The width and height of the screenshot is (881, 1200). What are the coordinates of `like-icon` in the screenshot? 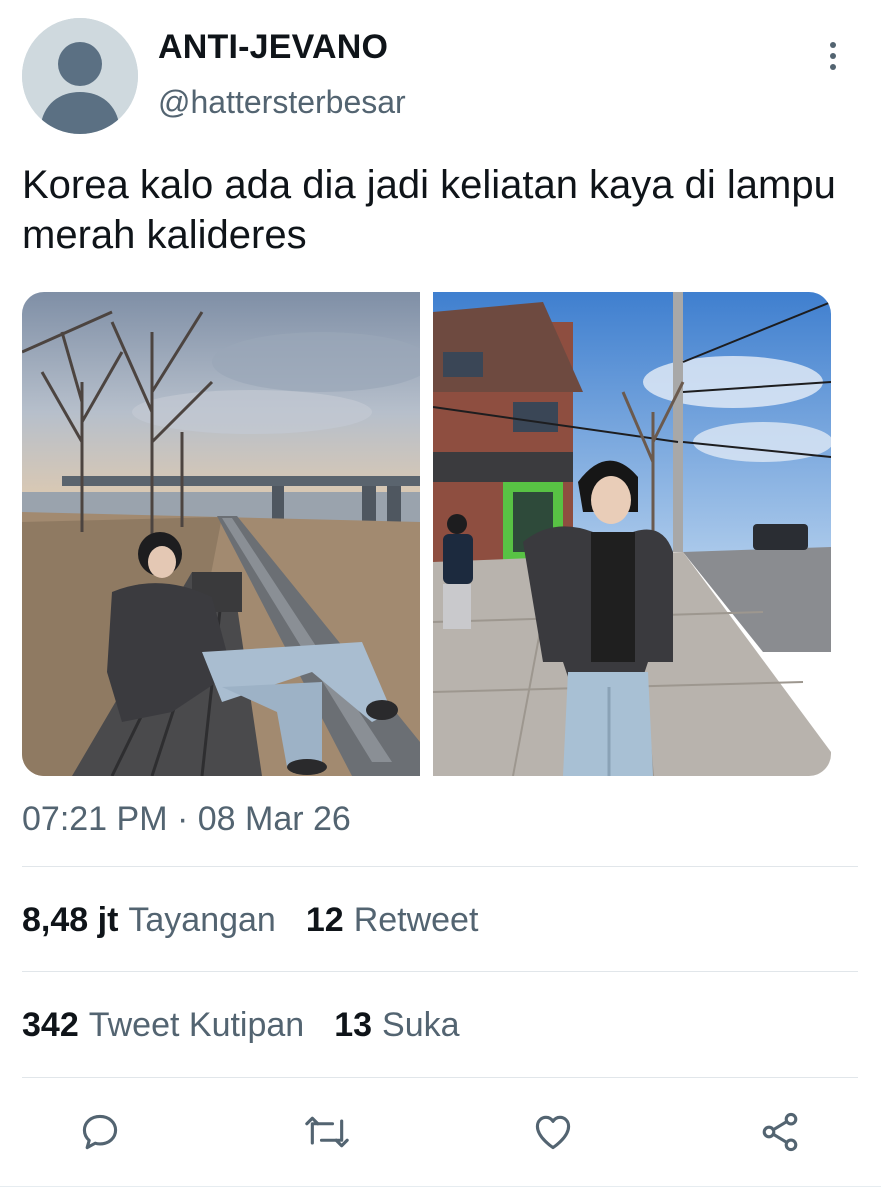 It's located at (553, 1132).